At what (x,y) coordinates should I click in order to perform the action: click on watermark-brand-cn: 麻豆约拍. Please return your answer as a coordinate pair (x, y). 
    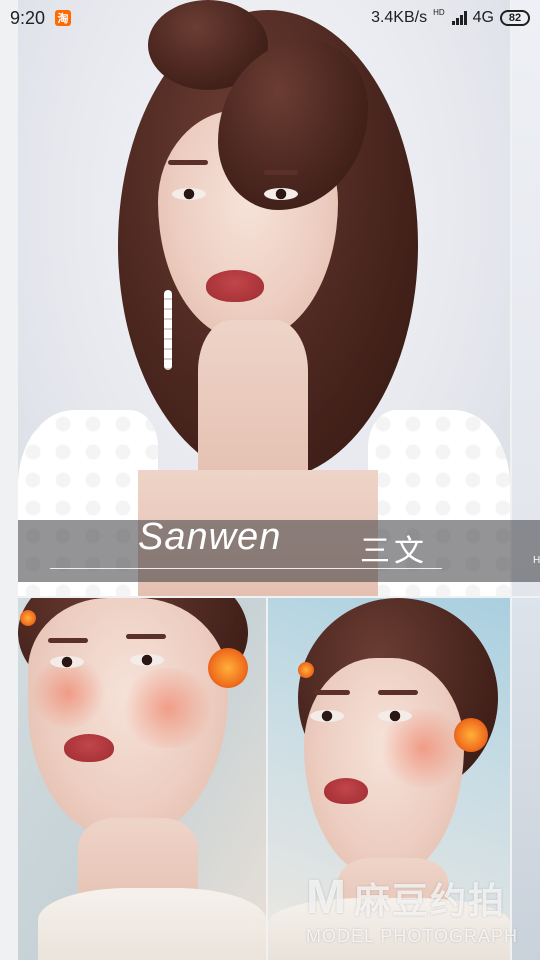
    Looking at the image, I should click on (429, 900).